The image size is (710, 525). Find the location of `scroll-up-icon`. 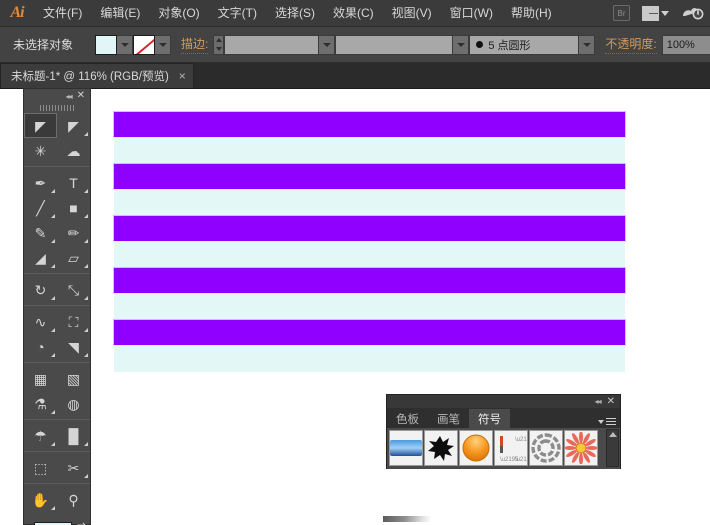

scroll-up-icon is located at coordinates (612, 434).